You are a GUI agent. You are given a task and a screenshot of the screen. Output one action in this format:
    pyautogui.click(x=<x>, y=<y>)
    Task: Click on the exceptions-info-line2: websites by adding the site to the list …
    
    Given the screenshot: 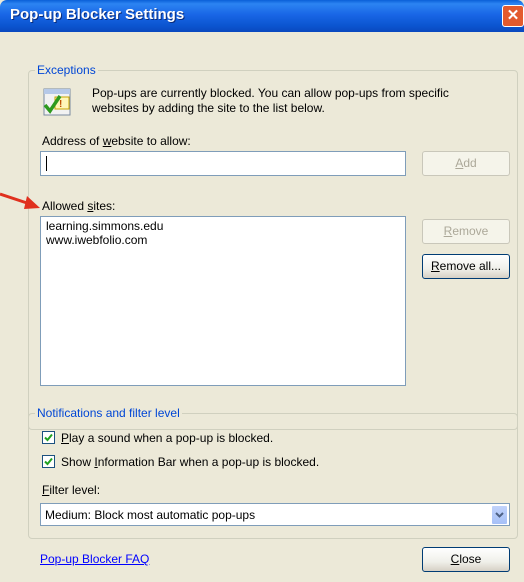 What is the action you would take?
    pyautogui.click(x=208, y=108)
    